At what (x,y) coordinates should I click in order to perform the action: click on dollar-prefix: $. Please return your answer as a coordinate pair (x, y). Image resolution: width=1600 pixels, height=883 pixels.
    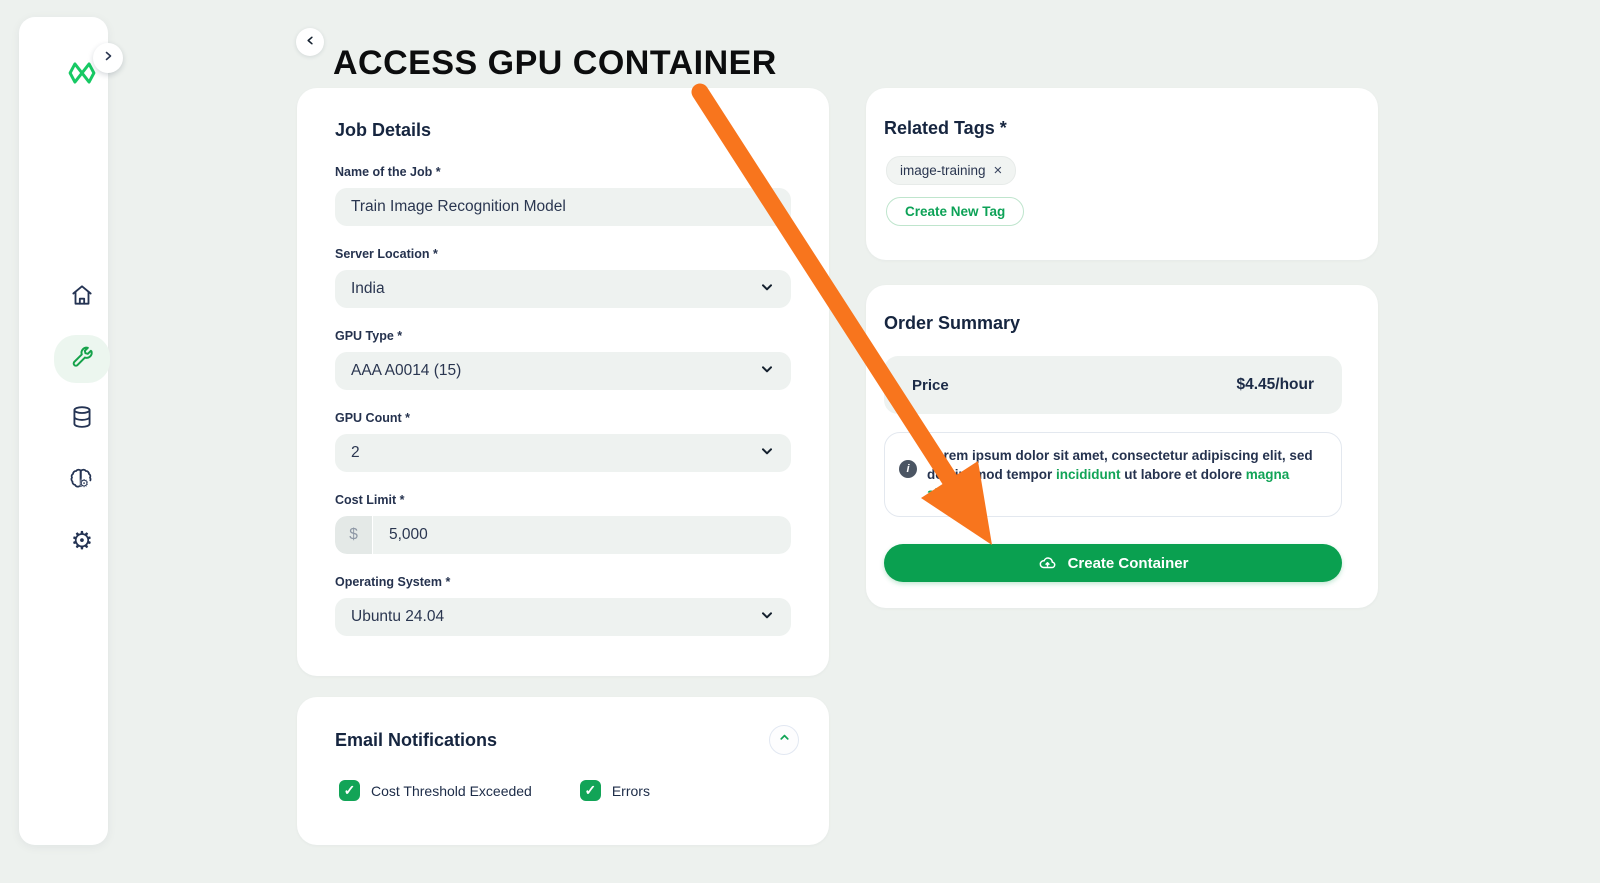
    Looking at the image, I should click on (354, 535).